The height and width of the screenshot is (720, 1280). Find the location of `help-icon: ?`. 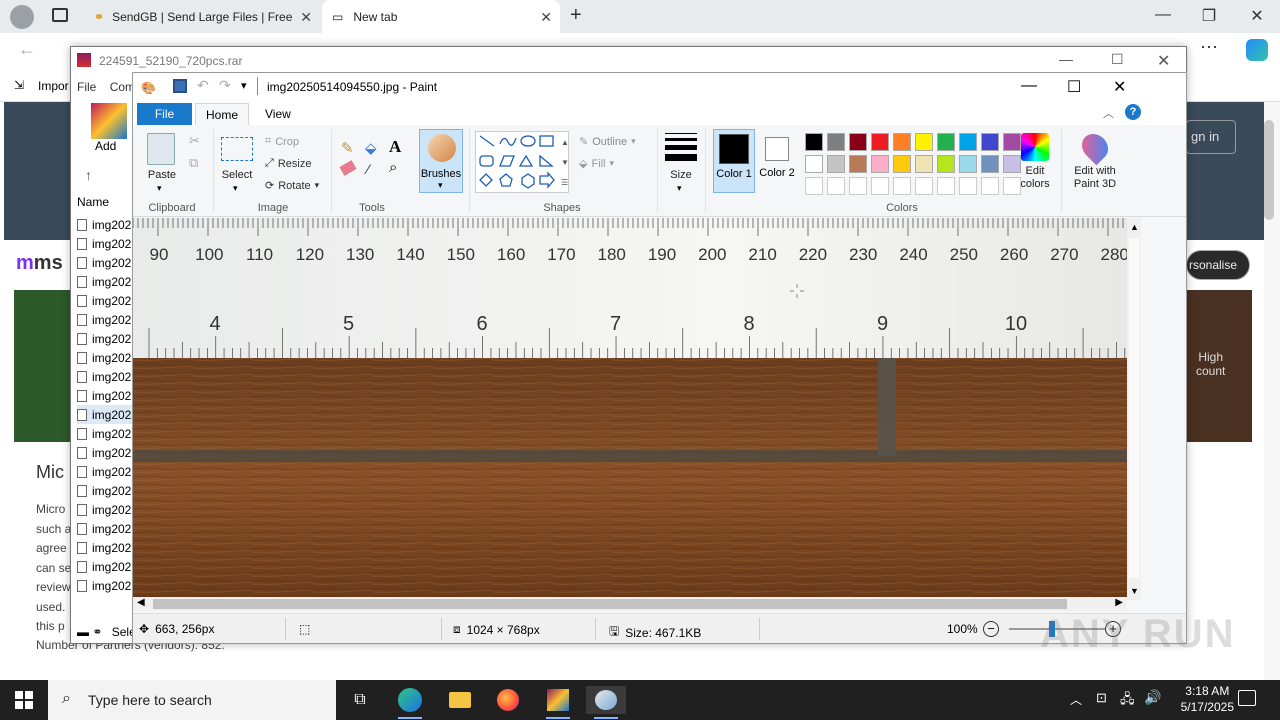

help-icon: ? is located at coordinates (1133, 112).